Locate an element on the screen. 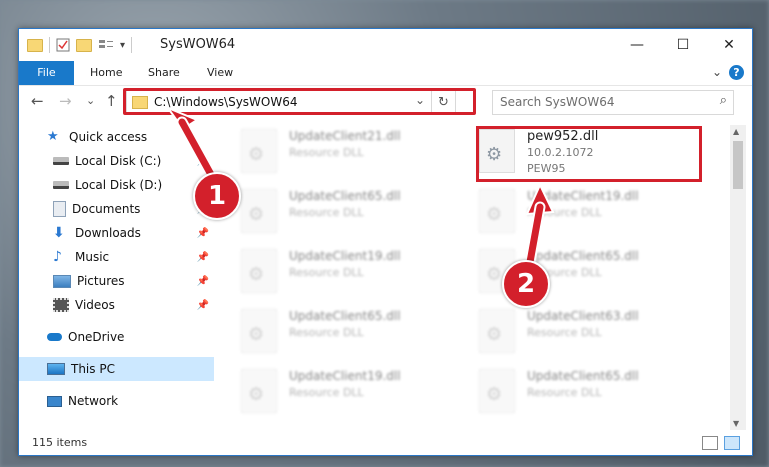  arrow-2-shaft is located at coordinates (535, 234).